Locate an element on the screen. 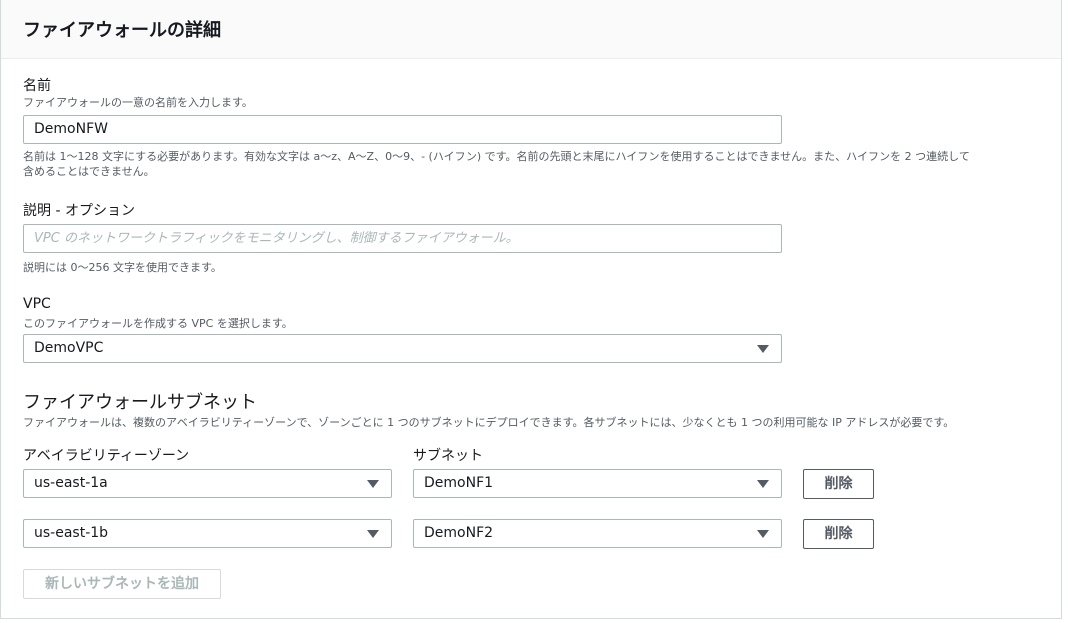 Image resolution: width=1068 pixels, height=623 pixels. subnet-select-row-2: DemoNF2 is located at coordinates (597, 533).